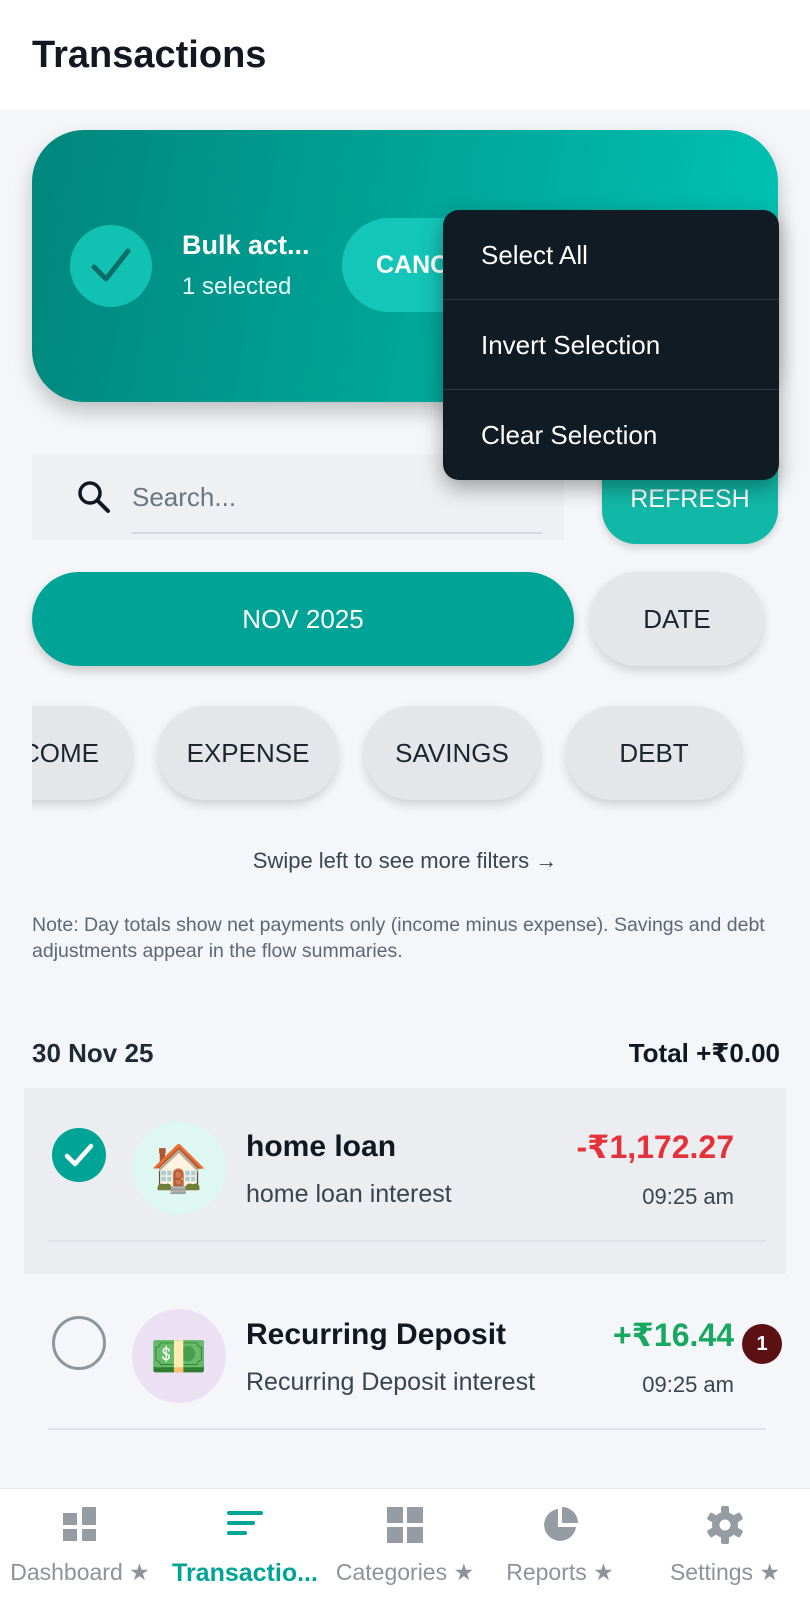  I want to click on settings-icon, so click(725, 1525).